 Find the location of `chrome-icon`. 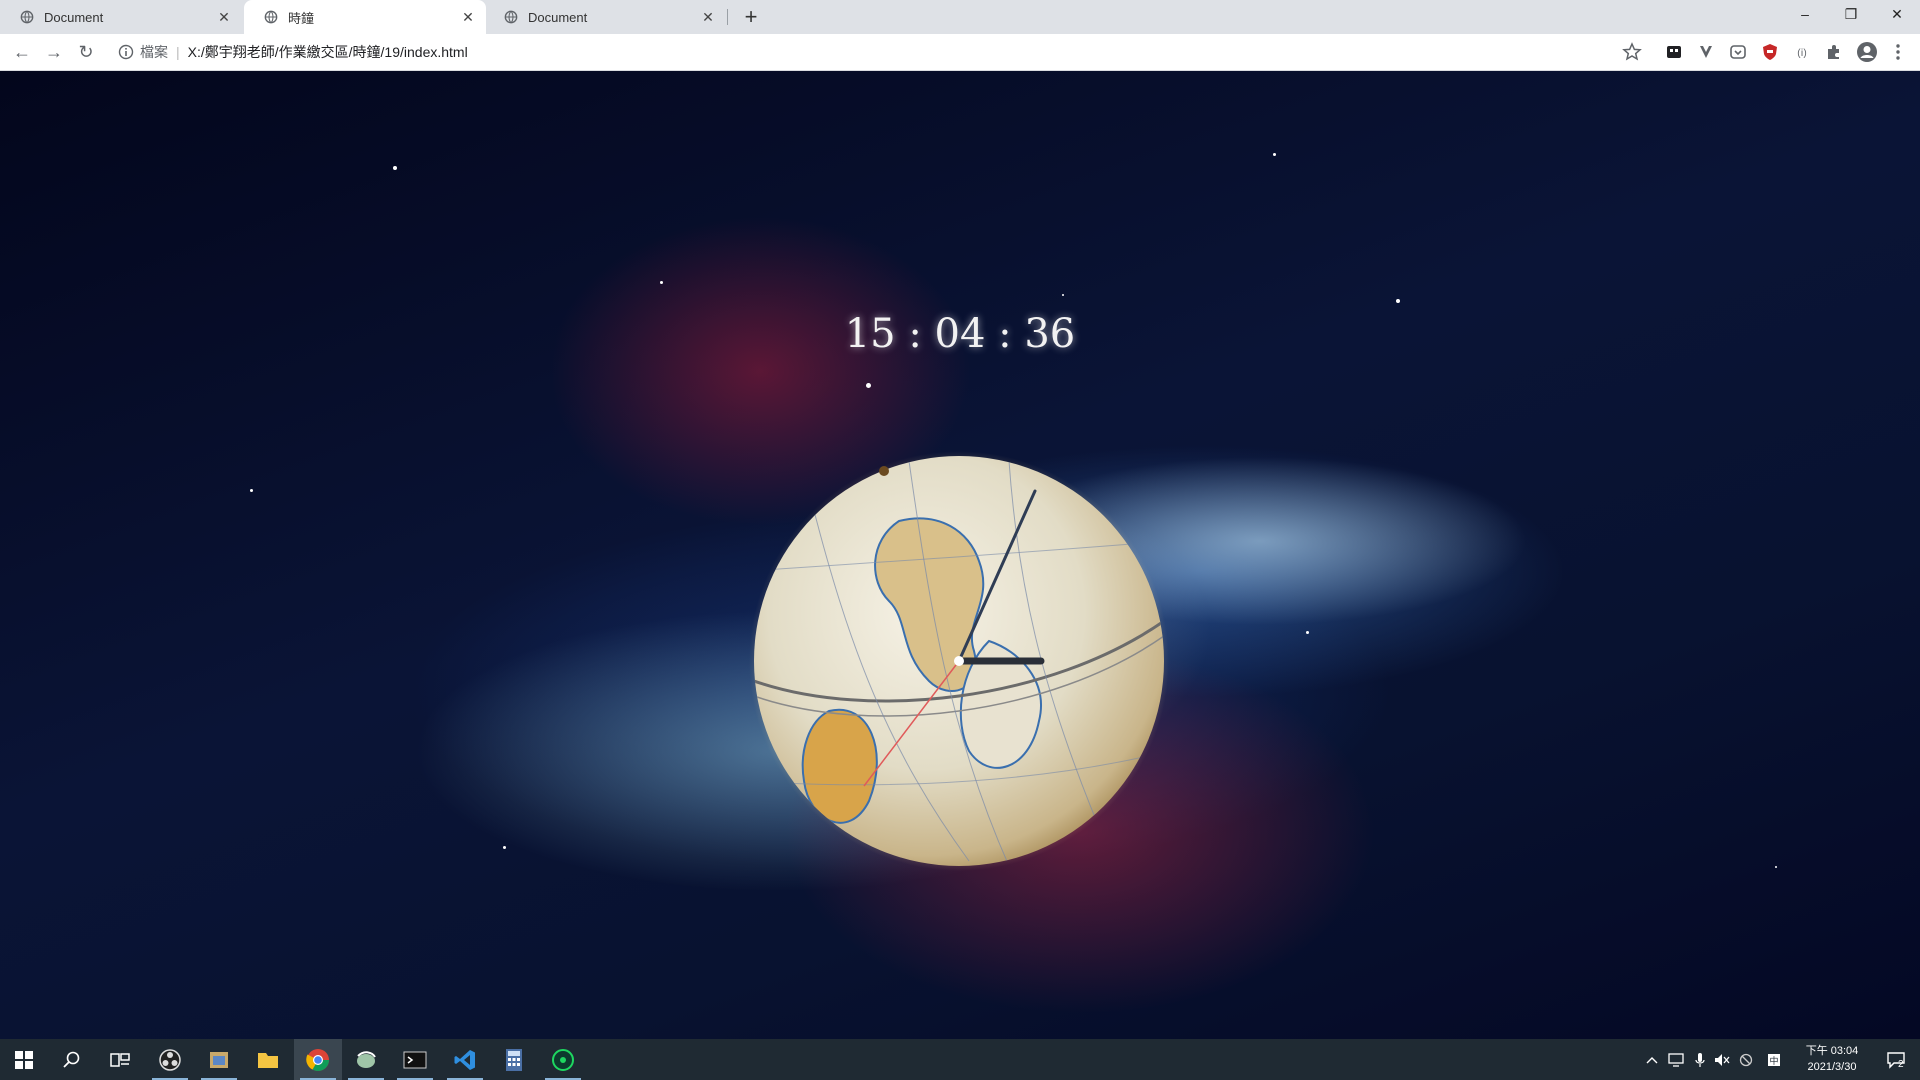

chrome-icon is located at coordinates (317, 1059).